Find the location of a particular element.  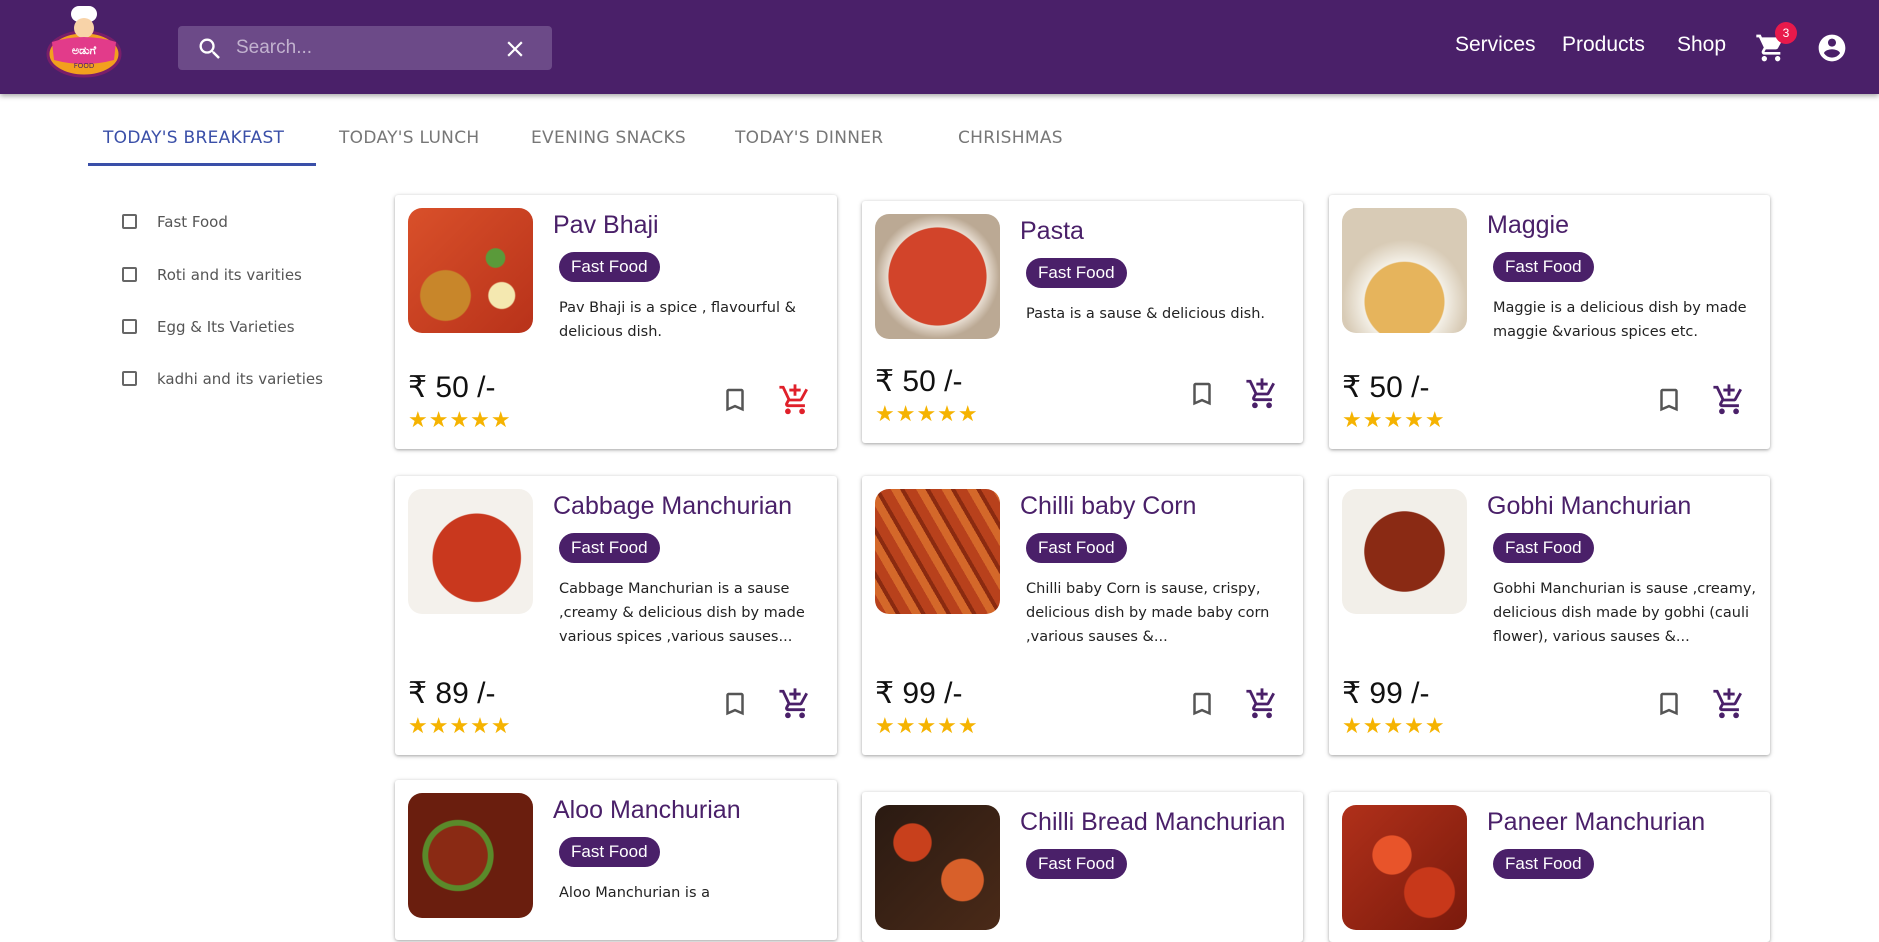

pav-bhaji-image is located at coordinates (470, 270).